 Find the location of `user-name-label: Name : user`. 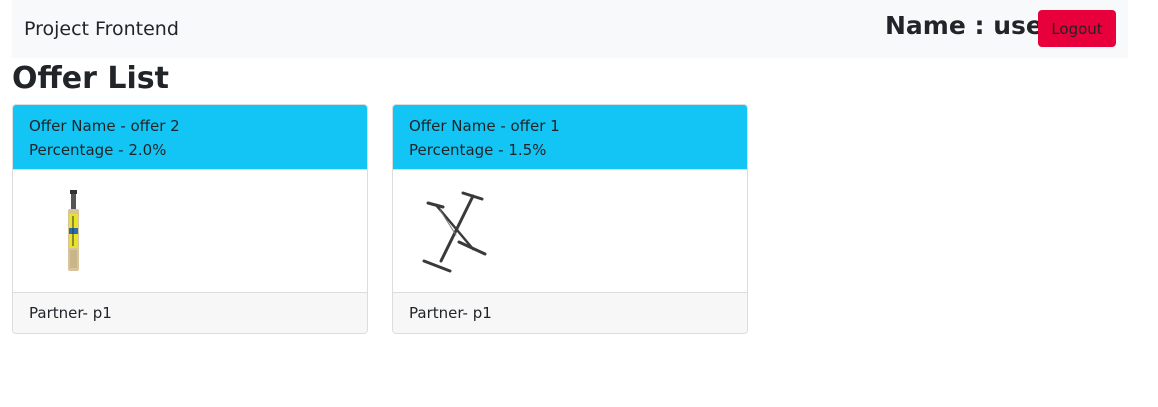

user-name-label: Name : user is located at coordinates (970, 25).